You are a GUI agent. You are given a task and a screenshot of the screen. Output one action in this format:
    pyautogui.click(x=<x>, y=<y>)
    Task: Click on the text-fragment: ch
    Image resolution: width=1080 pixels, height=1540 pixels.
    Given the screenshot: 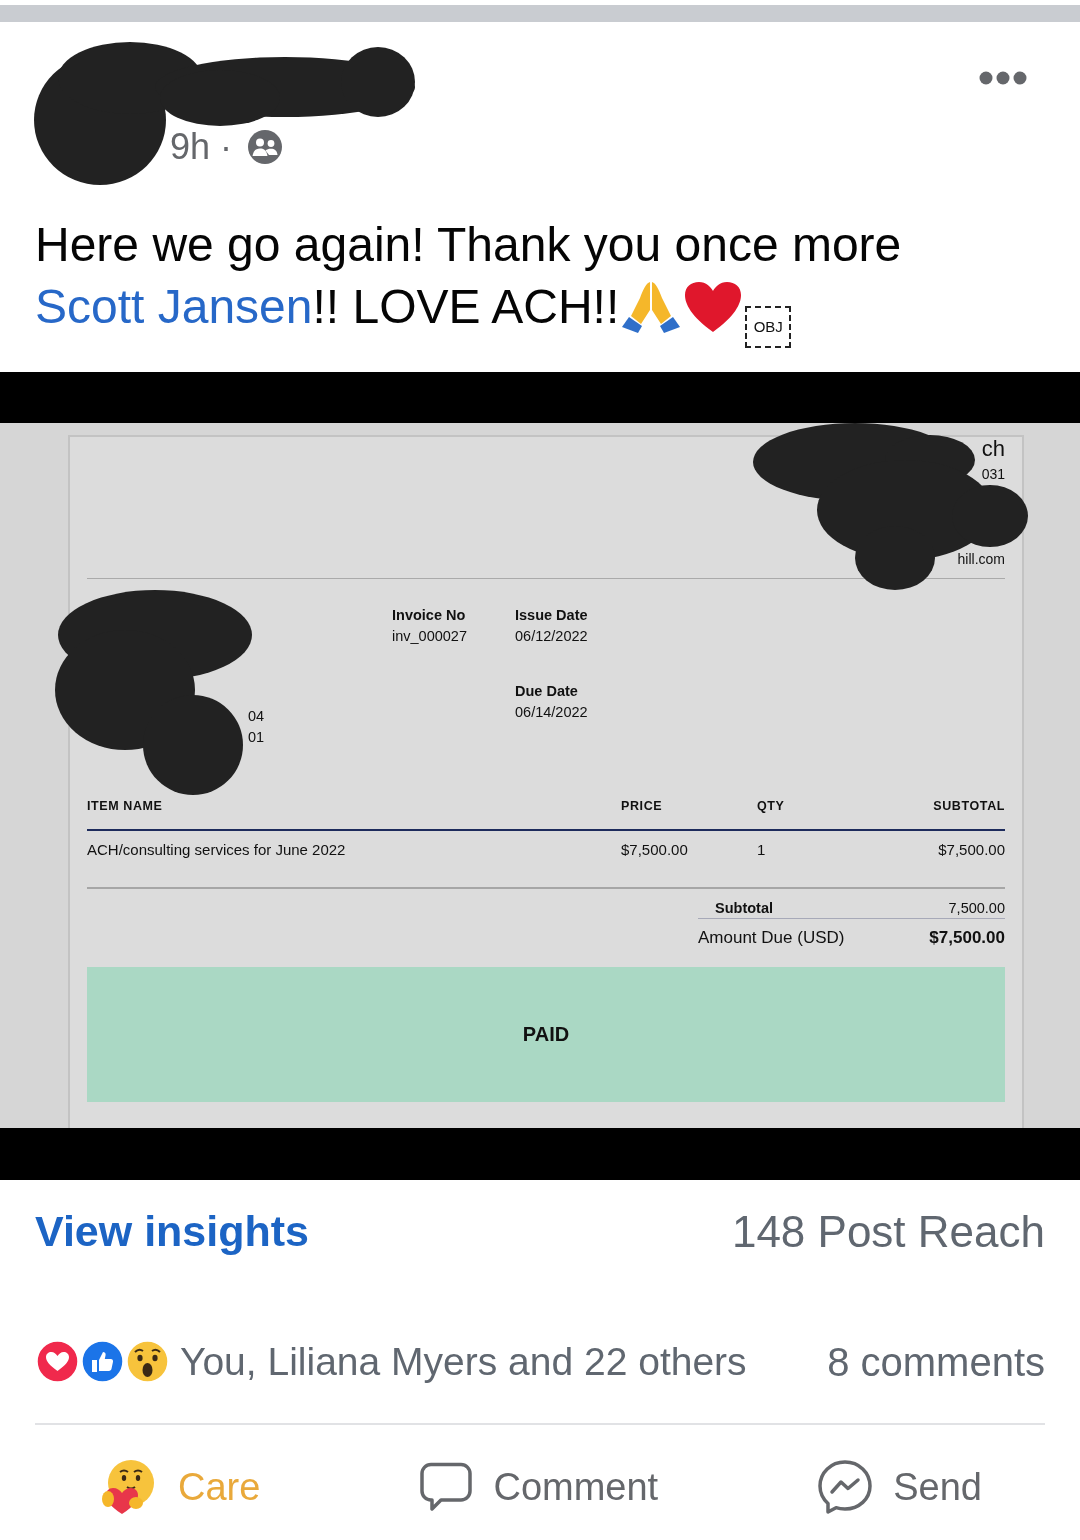 What is the action you would take?
    pyautogui.click(x=993, y=448)
    